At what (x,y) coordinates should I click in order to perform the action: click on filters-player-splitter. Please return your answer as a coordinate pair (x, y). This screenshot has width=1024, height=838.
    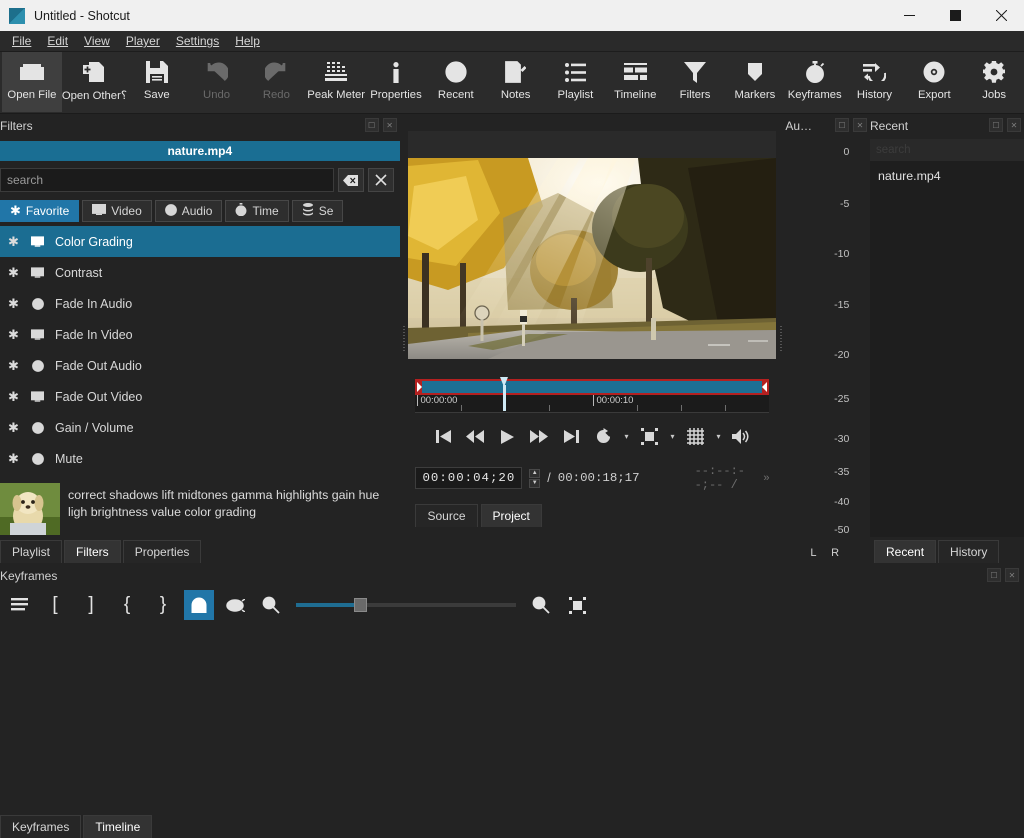
    Looking at the image, I should click on (404, 339).